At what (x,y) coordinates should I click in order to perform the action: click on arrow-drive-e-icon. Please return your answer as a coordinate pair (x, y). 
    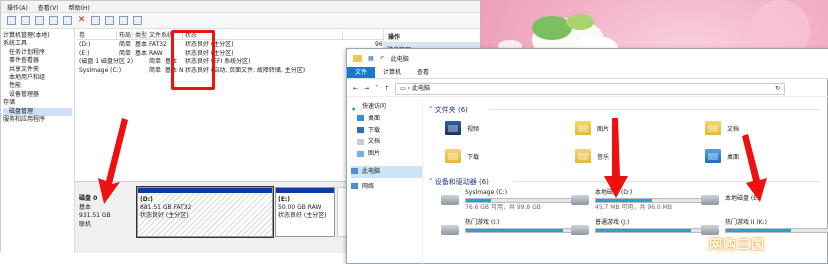
    Looking at the image, I should click on (754, 168).